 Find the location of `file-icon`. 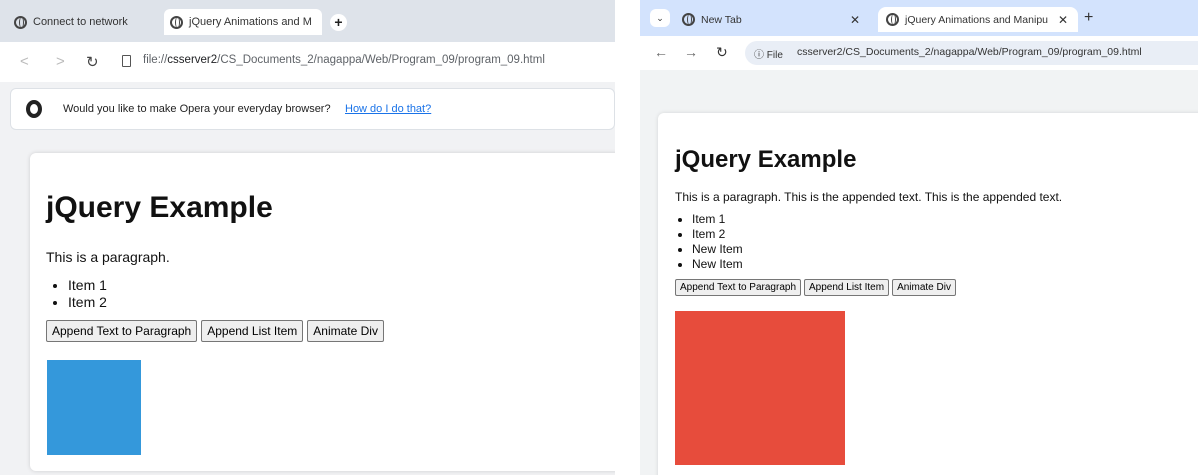

file-icon is located at coordinates (126, 61).